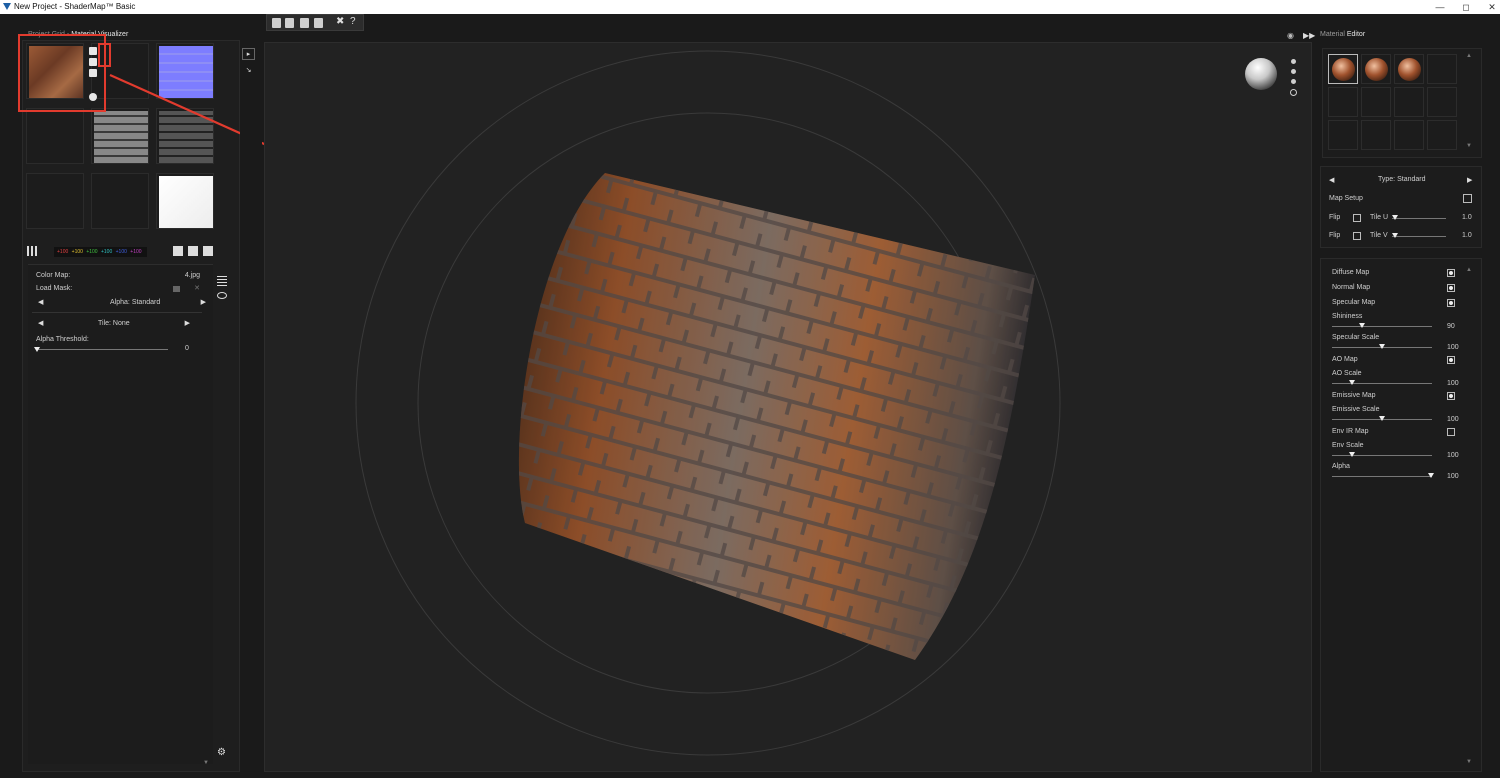 The height and width of the screenshot is (778, 1500). What do you see at coordinates (32, 251) in the screenshot?
I see `grid-view-icon` at bounding box center [32, 251].